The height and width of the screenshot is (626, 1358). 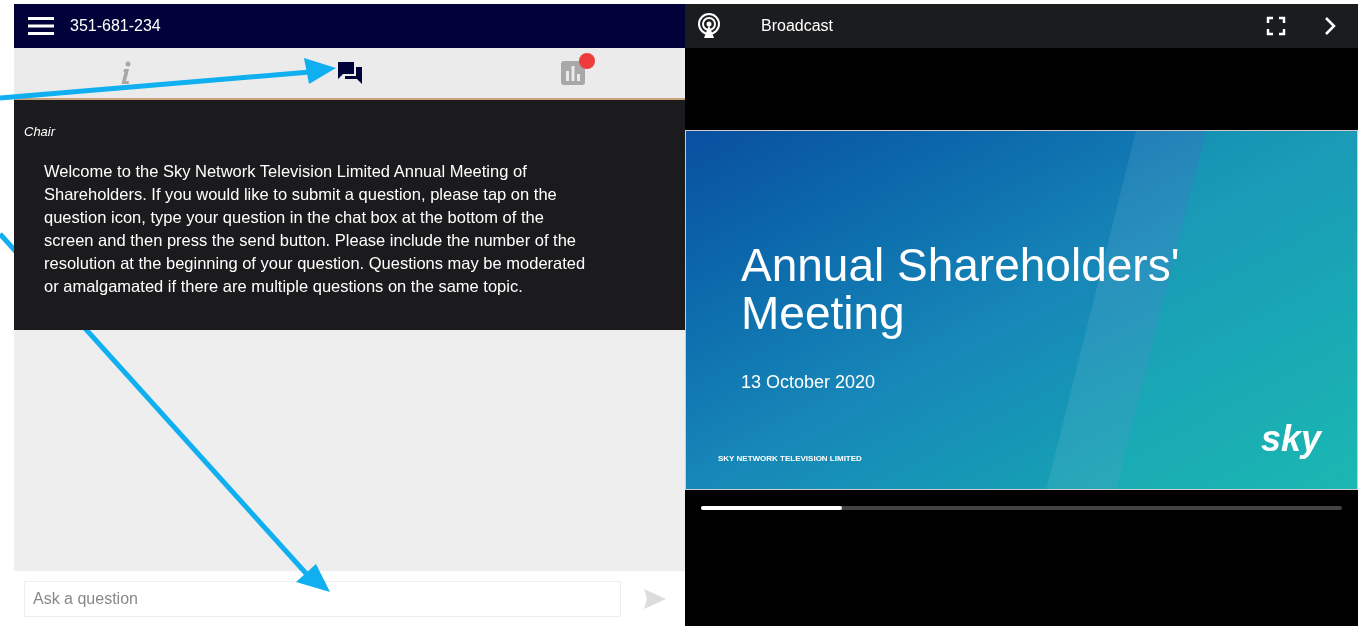 I want to click on meeting-id: 351-681-234, so click(x=115, y=26).